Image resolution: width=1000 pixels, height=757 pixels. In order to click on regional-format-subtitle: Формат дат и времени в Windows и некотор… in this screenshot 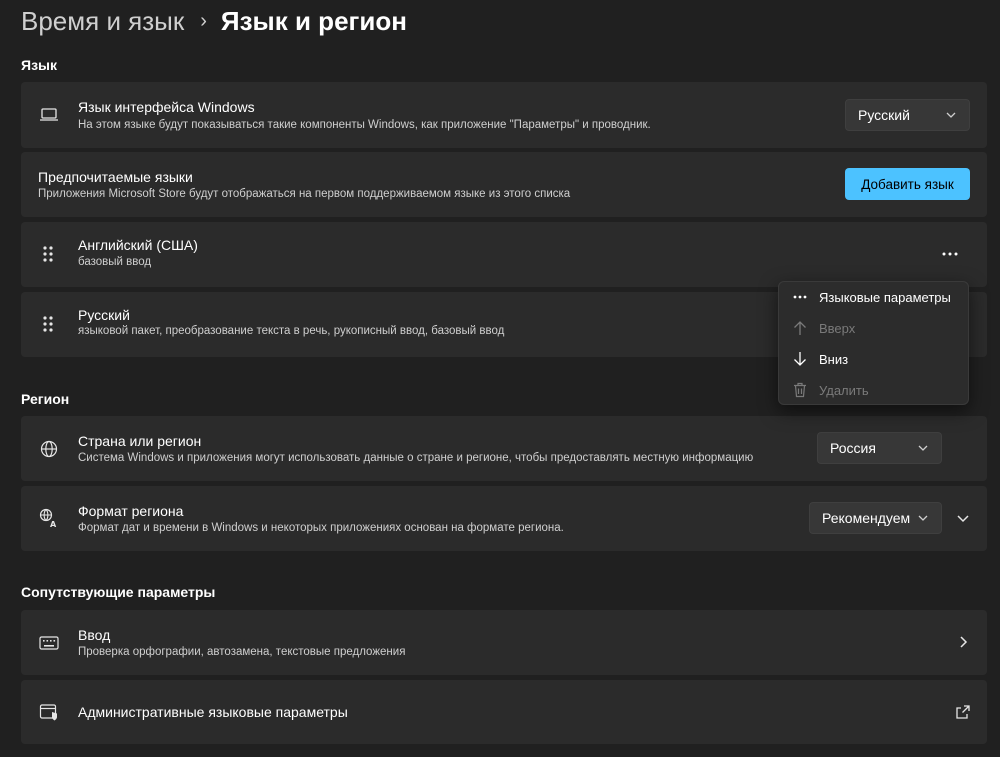, I will do `click(321, 528)`.